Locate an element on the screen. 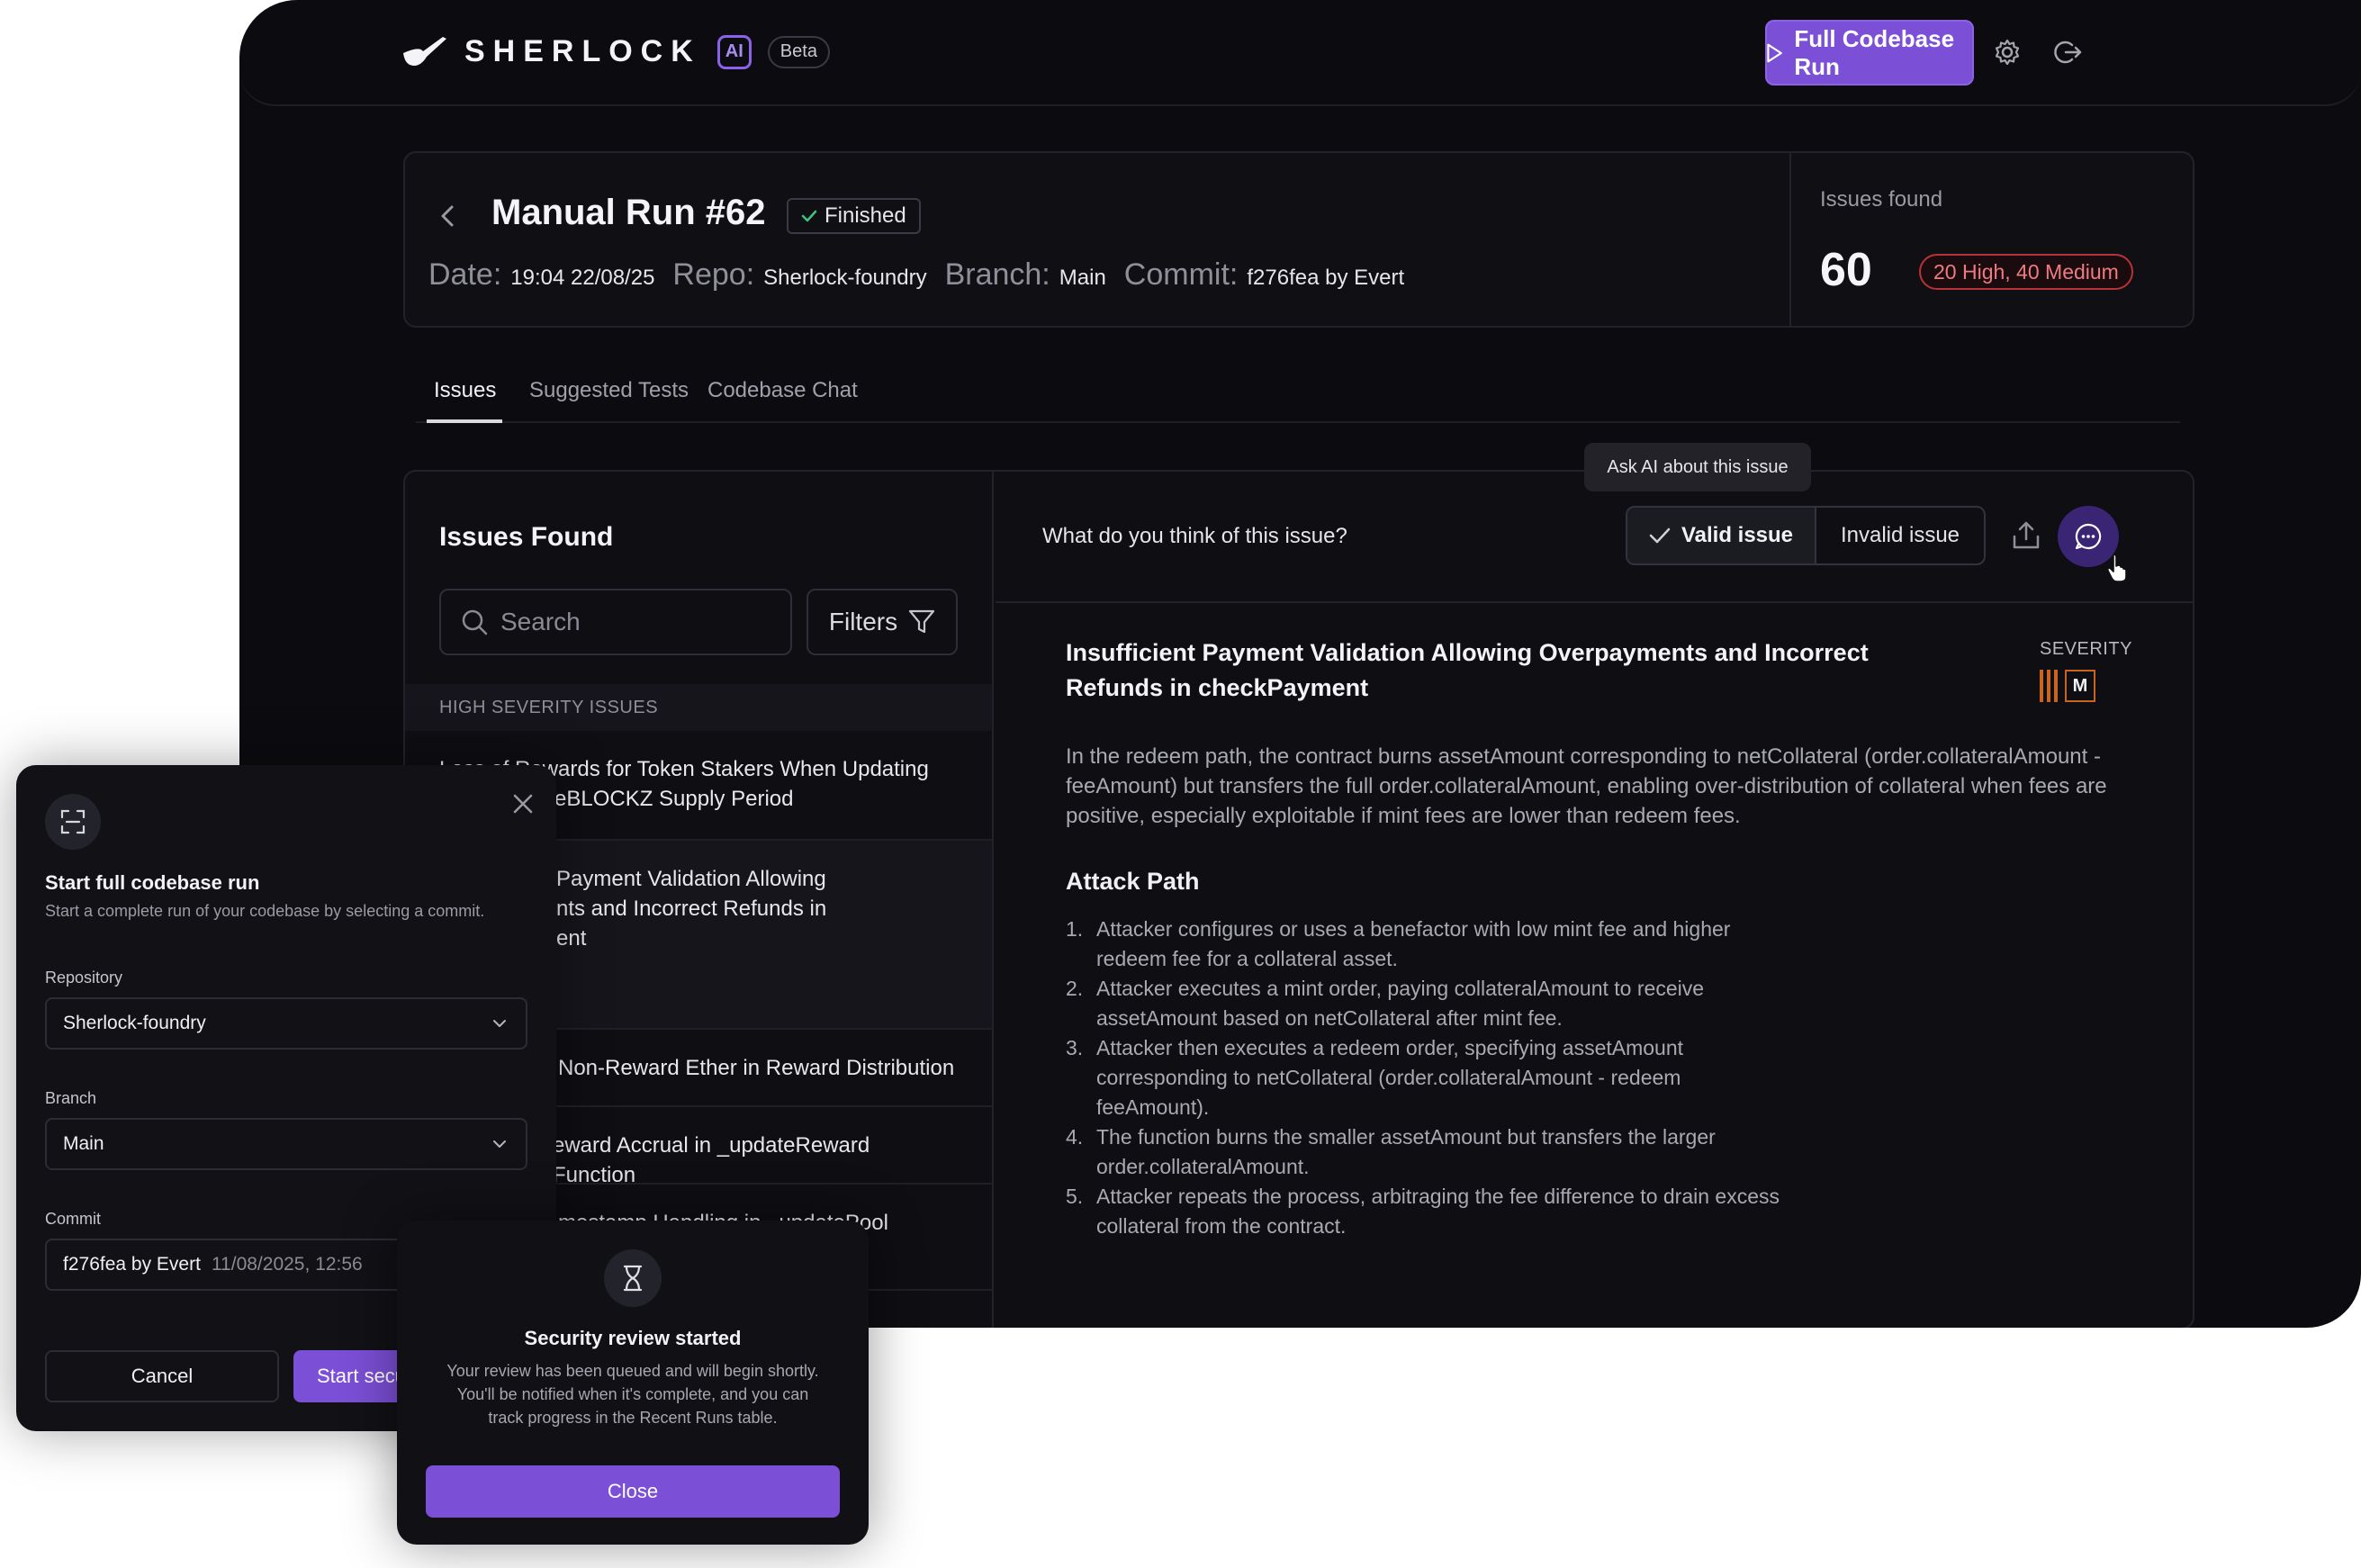 Image resolution: width=2361 pixels, height=1568 pixels. tab-bar: Issues Suggested Tests Codebase Chat is located at coordinates (1298, 387).